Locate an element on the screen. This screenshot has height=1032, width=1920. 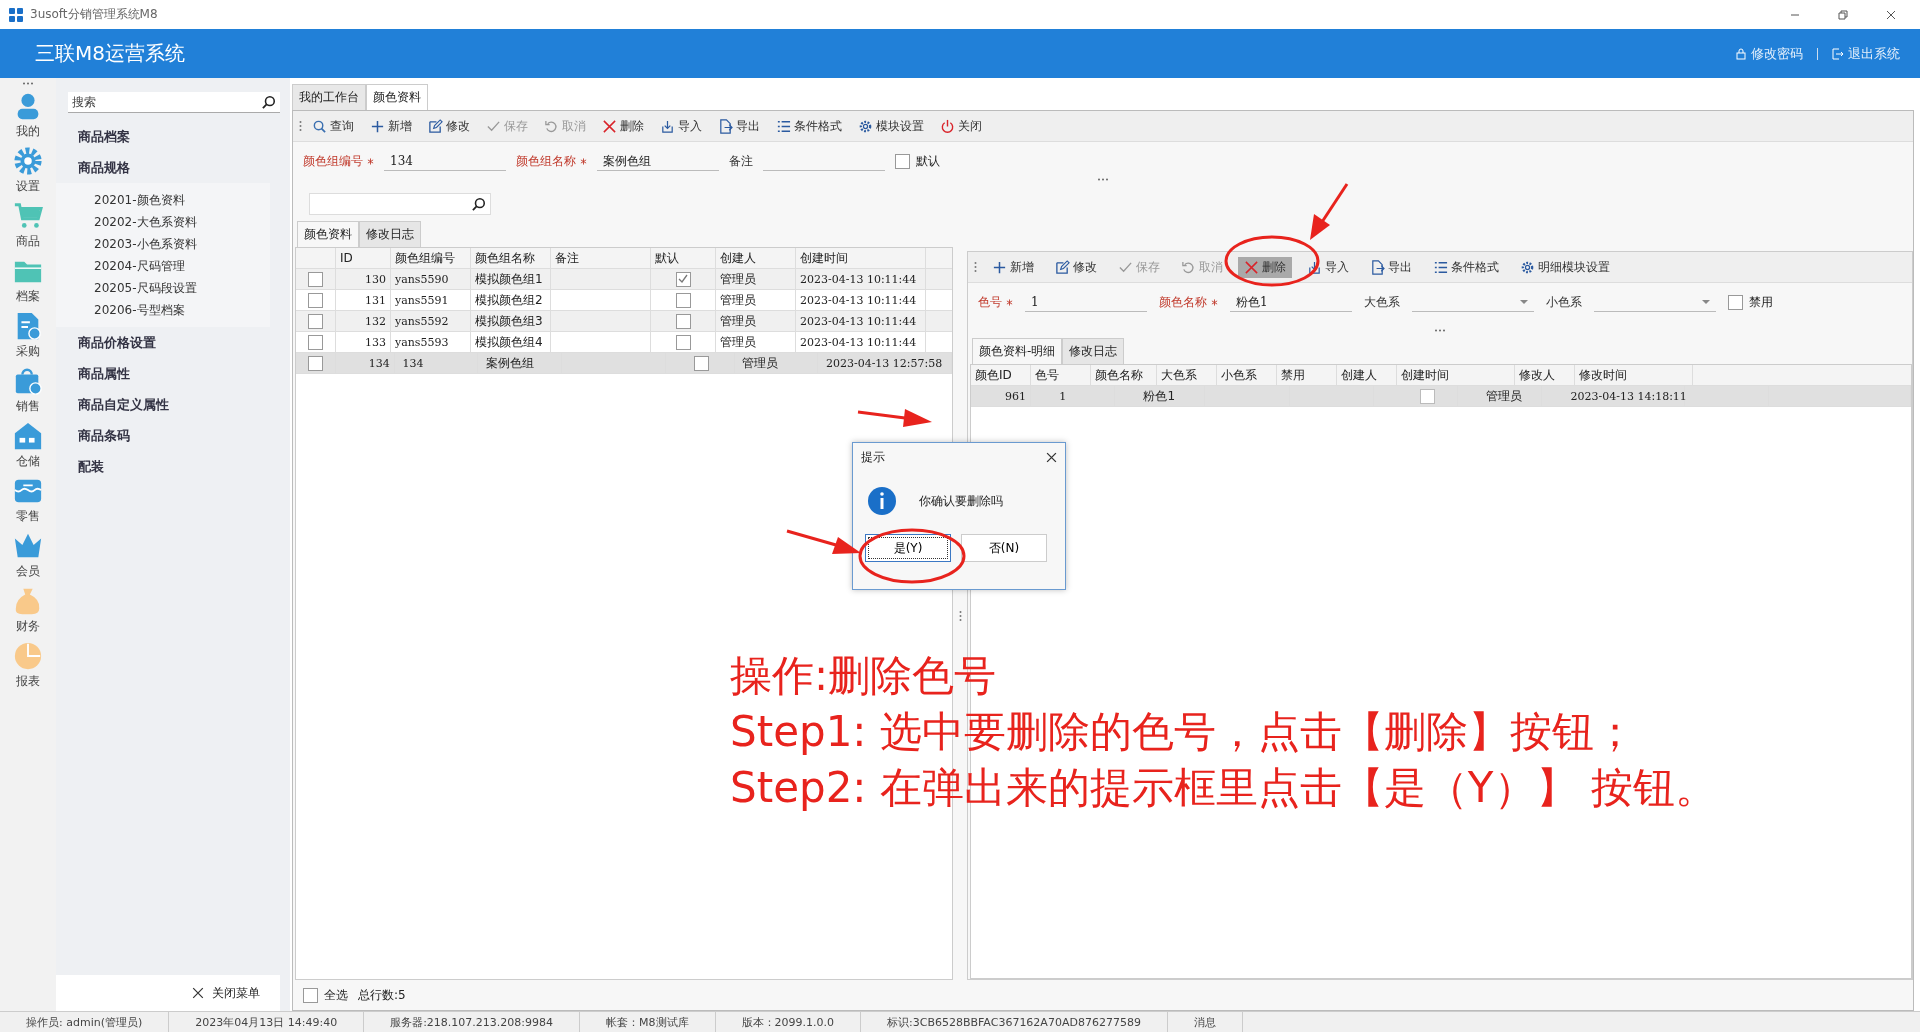
submenu-item: 20202-大色系资料 is located at coordinates (182, 222).